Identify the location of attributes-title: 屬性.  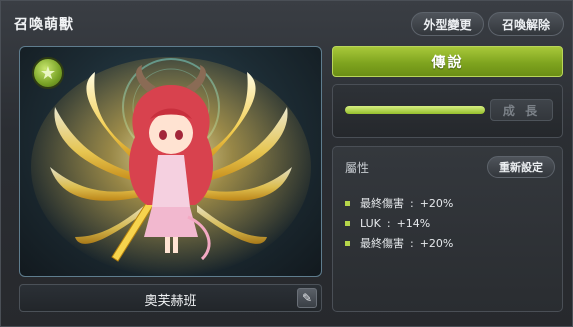
(357, 168).